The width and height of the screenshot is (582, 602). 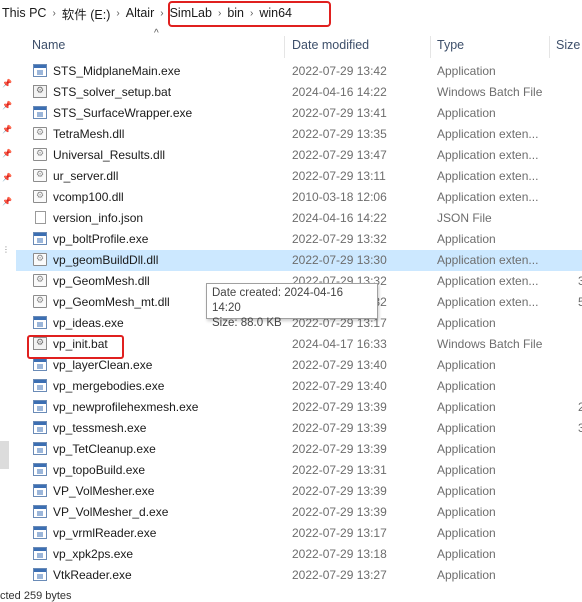 I want to click on file-highlight-annotation, so click(x=75, y=347).